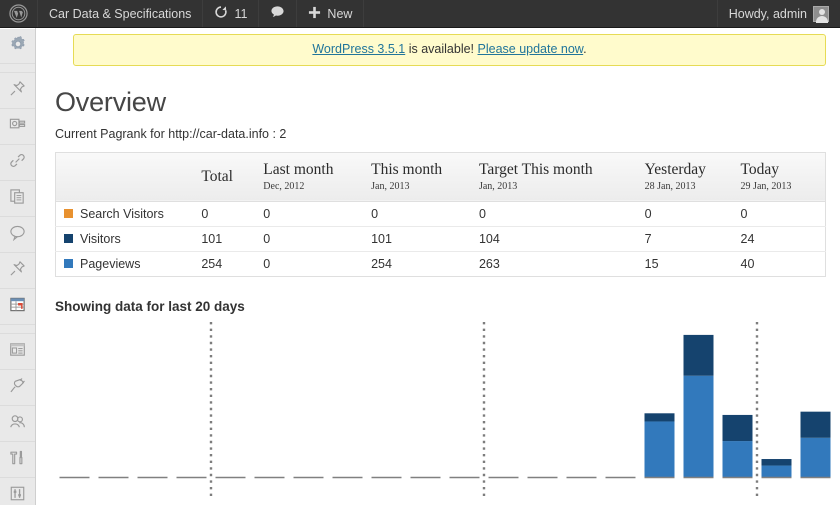  Describe the element at coordinates (17, 307) in the screenshot. I see `sidebar-item-plugin-stats` at that location.